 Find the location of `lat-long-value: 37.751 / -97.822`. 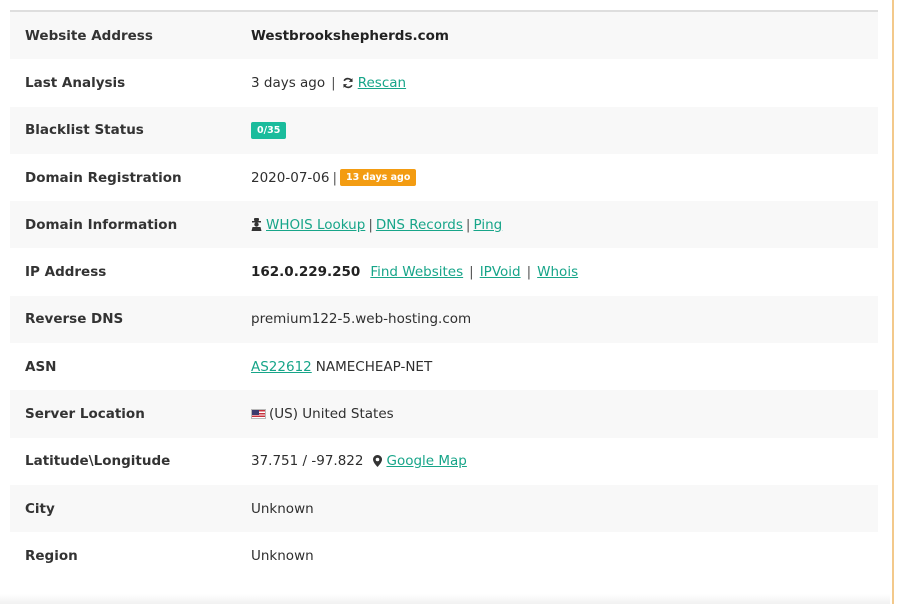

lat-long-value: 37.751 / -97.822 is located at coordinates (307, 461).